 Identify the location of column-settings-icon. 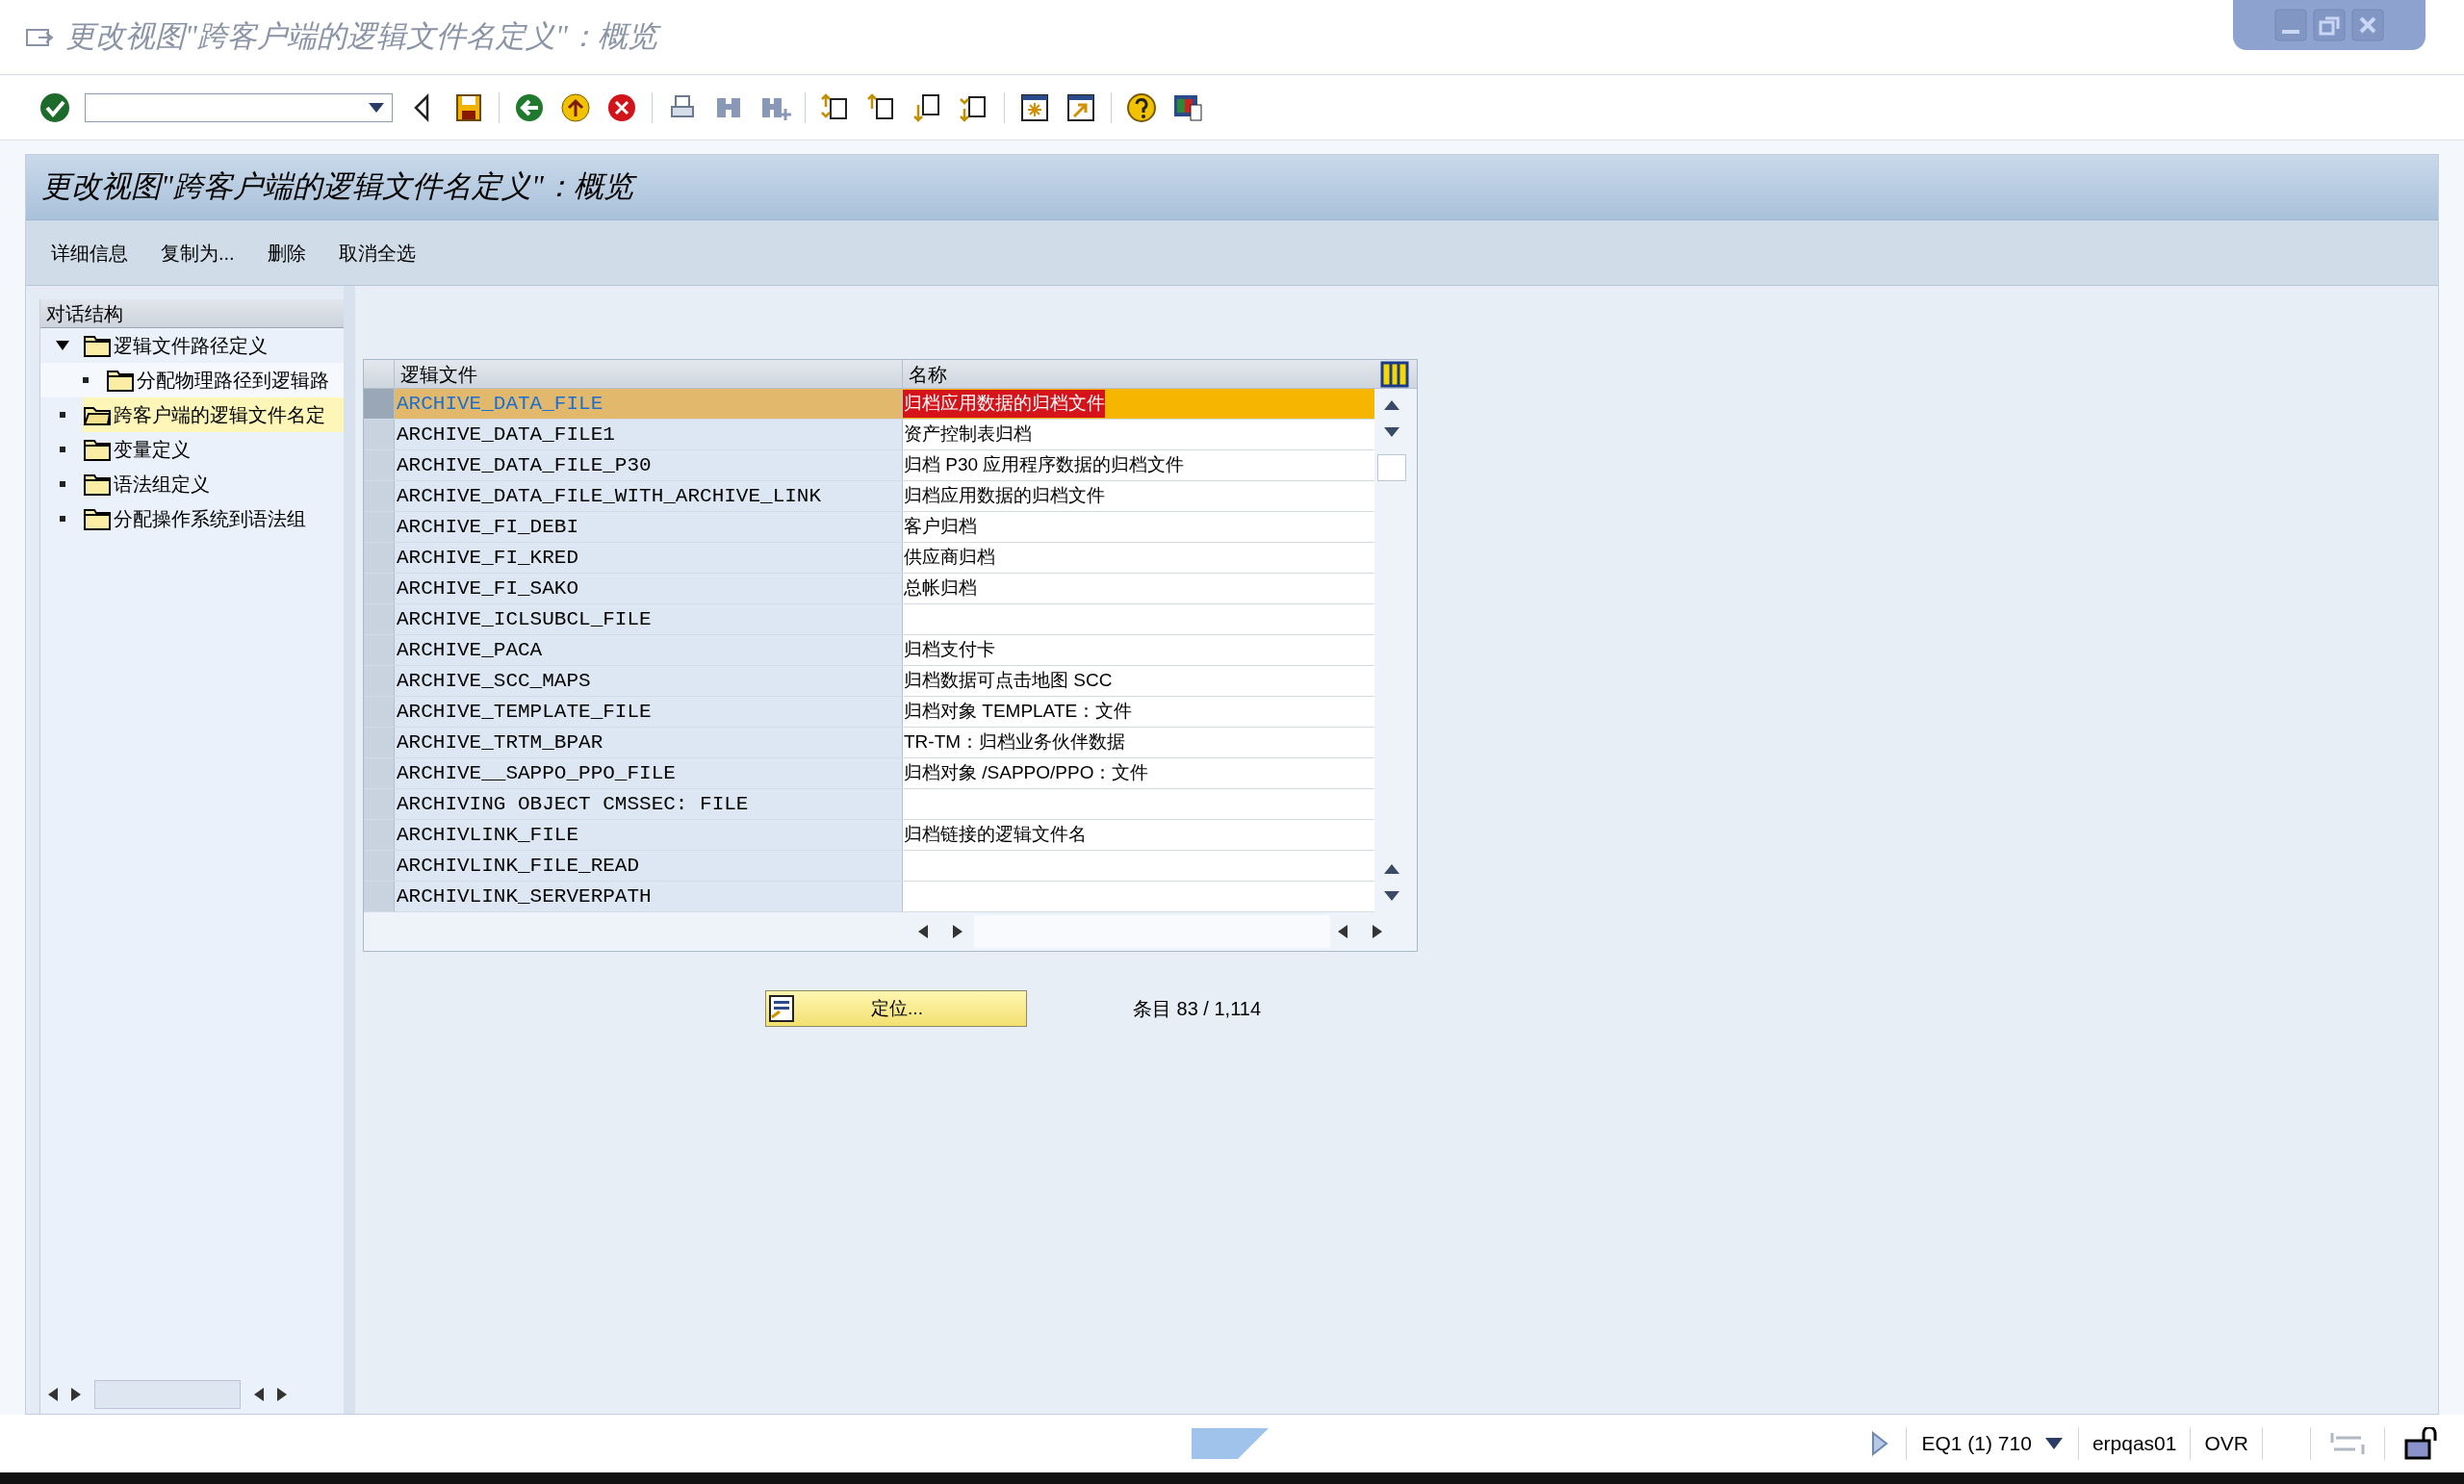
(1394, 374).